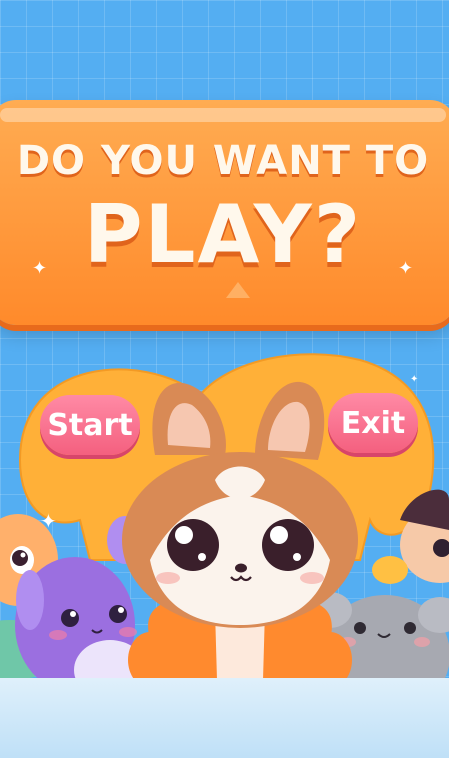 This screenshot has width=449, height=758. Describe the element at coordinates (223, 161) in the screenshot. I see `banner-question-line: DO YOU WANT TO` at that location.